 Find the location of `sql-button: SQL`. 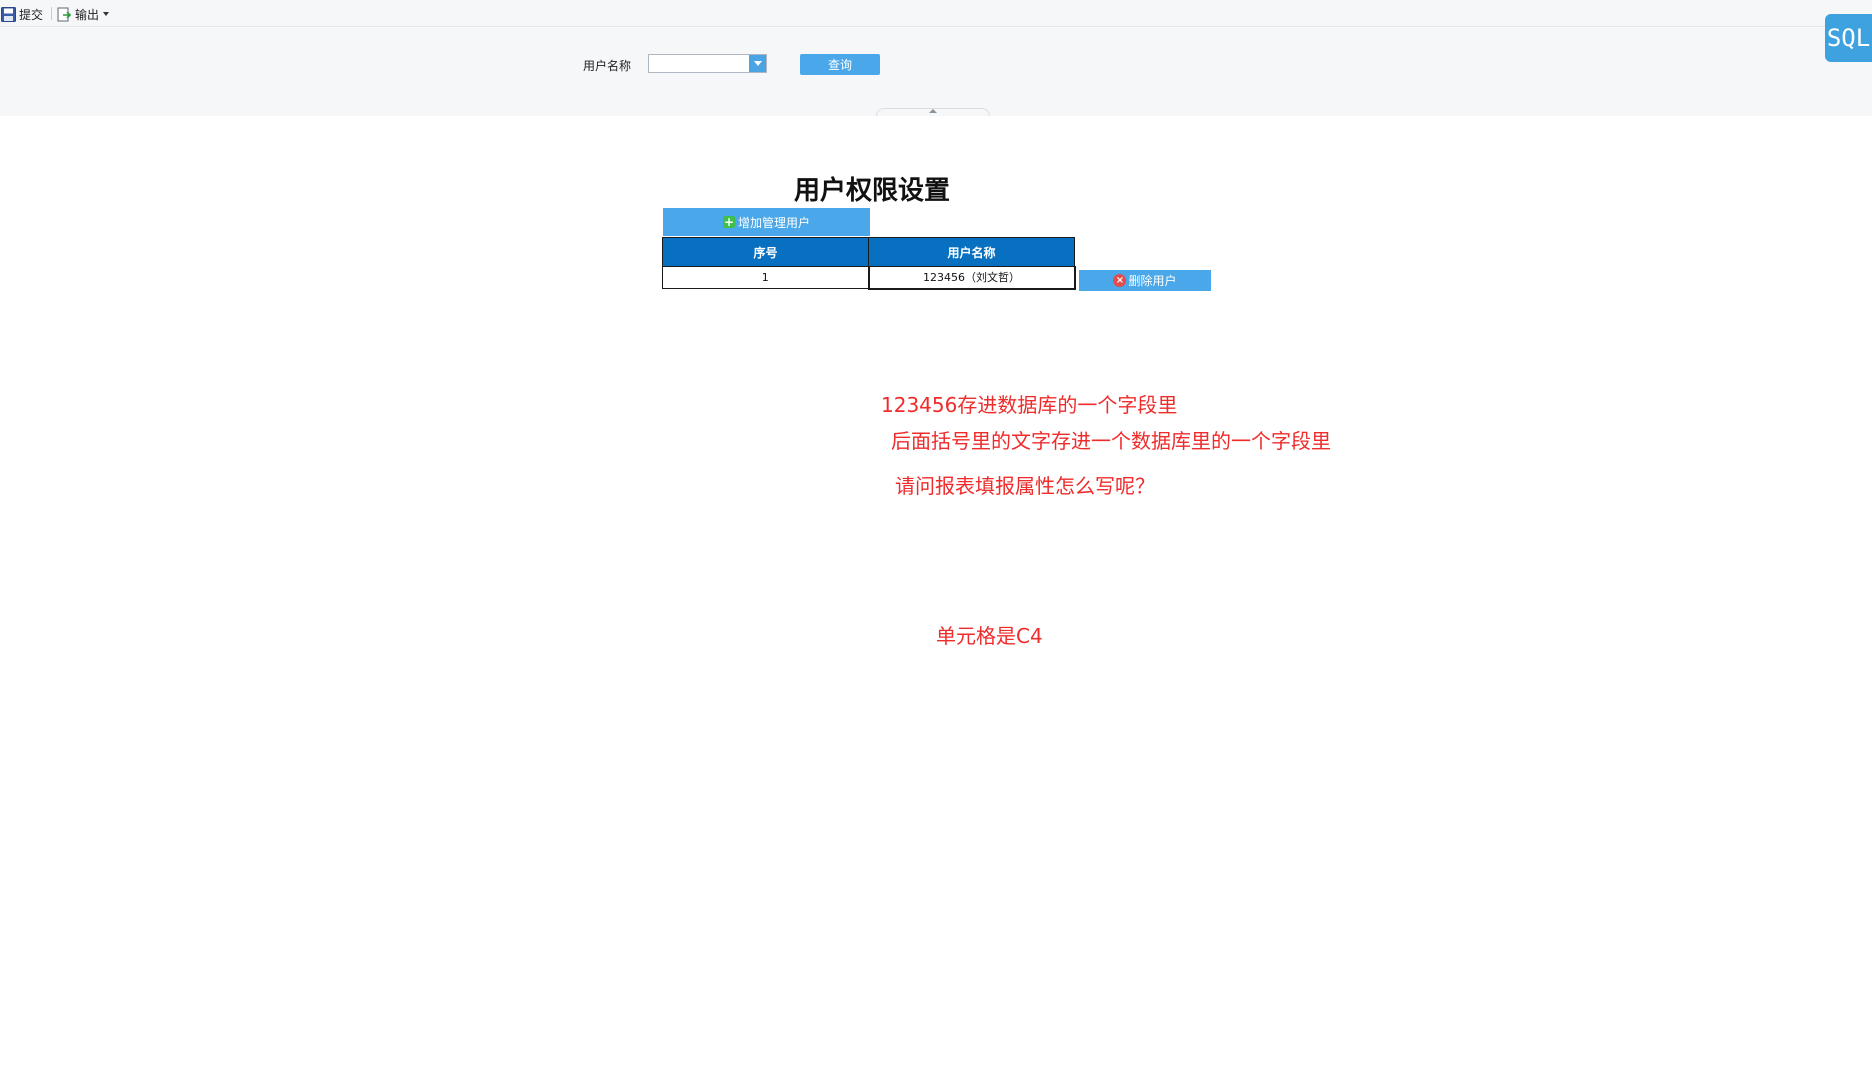

sql-button: SQL is located at coordinates (1848, 38).